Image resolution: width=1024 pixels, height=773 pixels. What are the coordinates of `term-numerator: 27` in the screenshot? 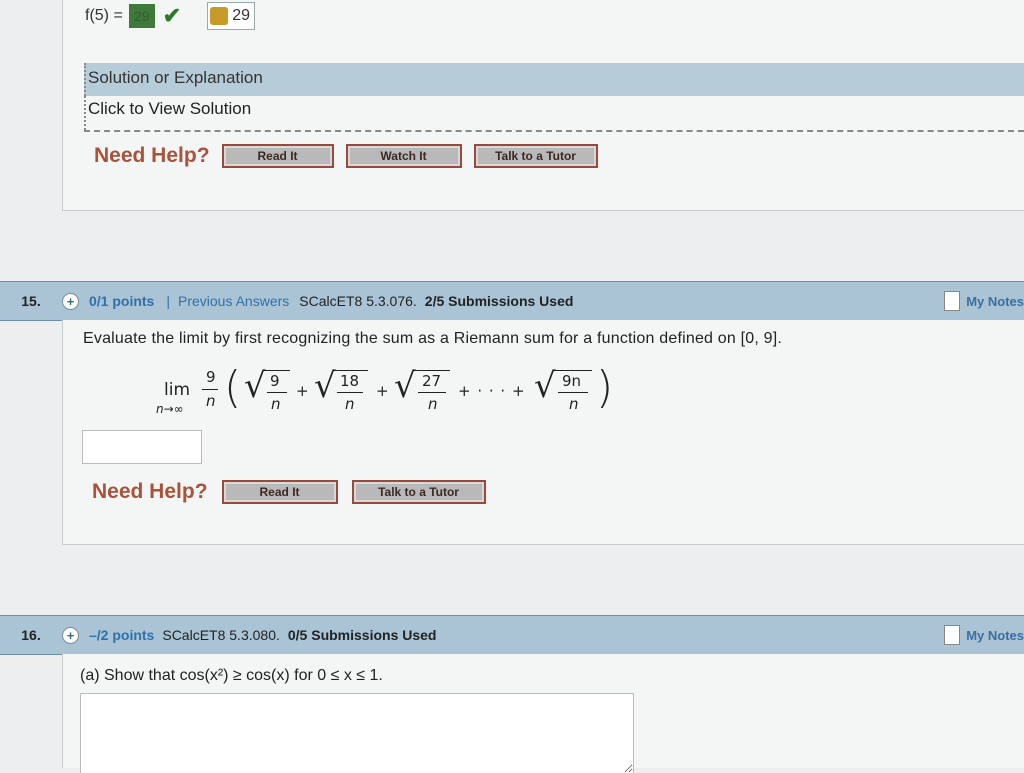 It's located at (432, 381).